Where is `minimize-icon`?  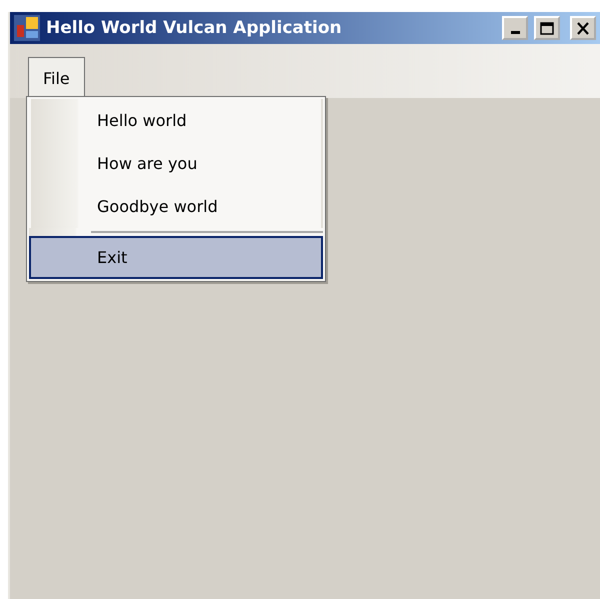
minimize-icon is located at coordinates (515, 32).